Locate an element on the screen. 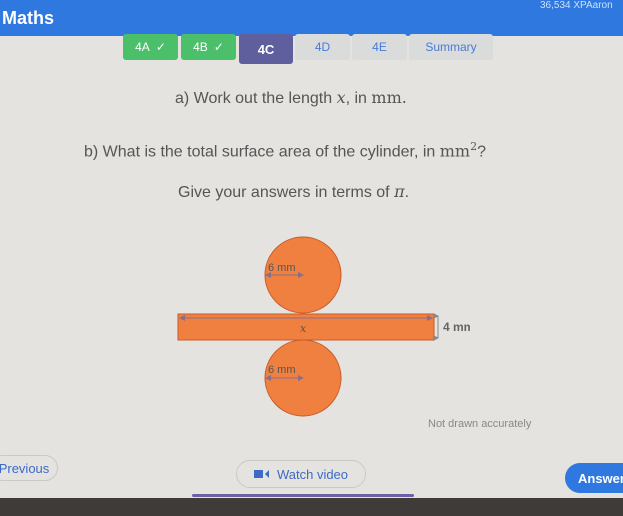  unit: mm. is located at coordinates (389, 97).